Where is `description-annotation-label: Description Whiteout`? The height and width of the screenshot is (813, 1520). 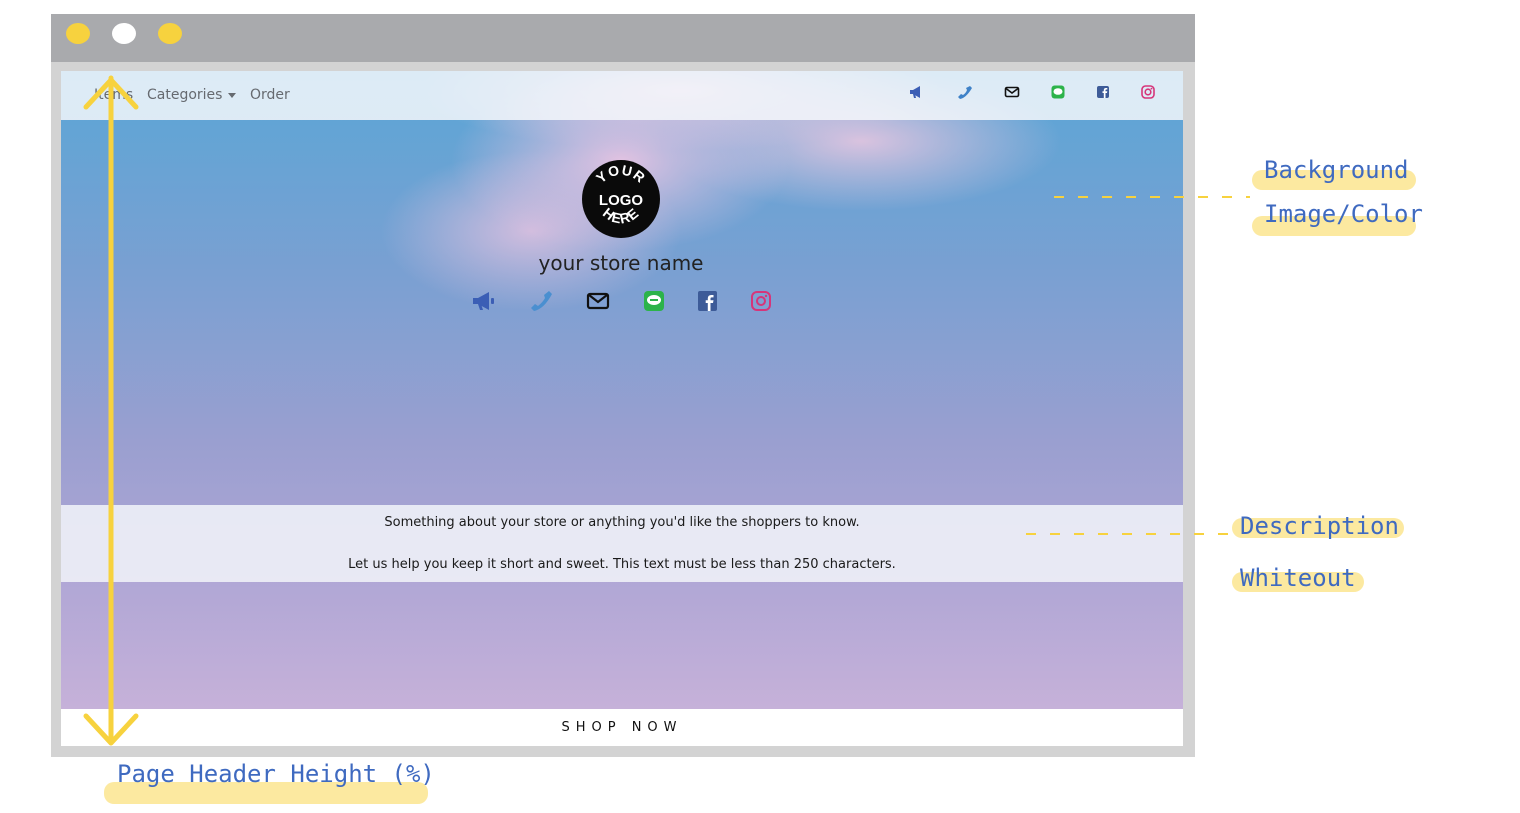
description-annotation-label: Description Whiteout is located at coordinates (1319, 552).